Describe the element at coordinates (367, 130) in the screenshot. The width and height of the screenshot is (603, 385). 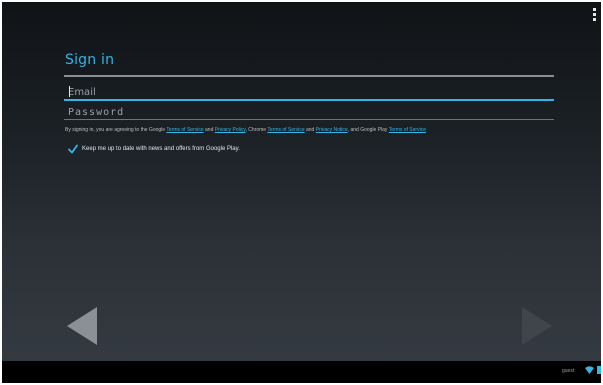
I see `legal-play-prefix: , and Google Play` at that location.